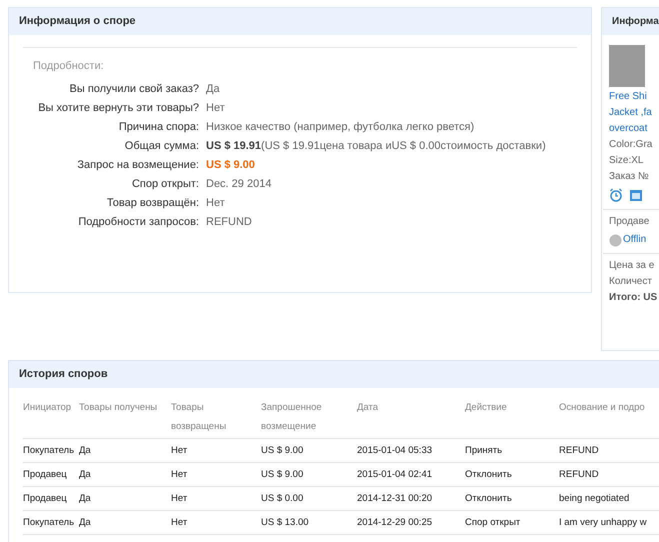 This screenshot has width=659, height=542. I want to click on table-cell: US $ 0.00, so click(309, 499).